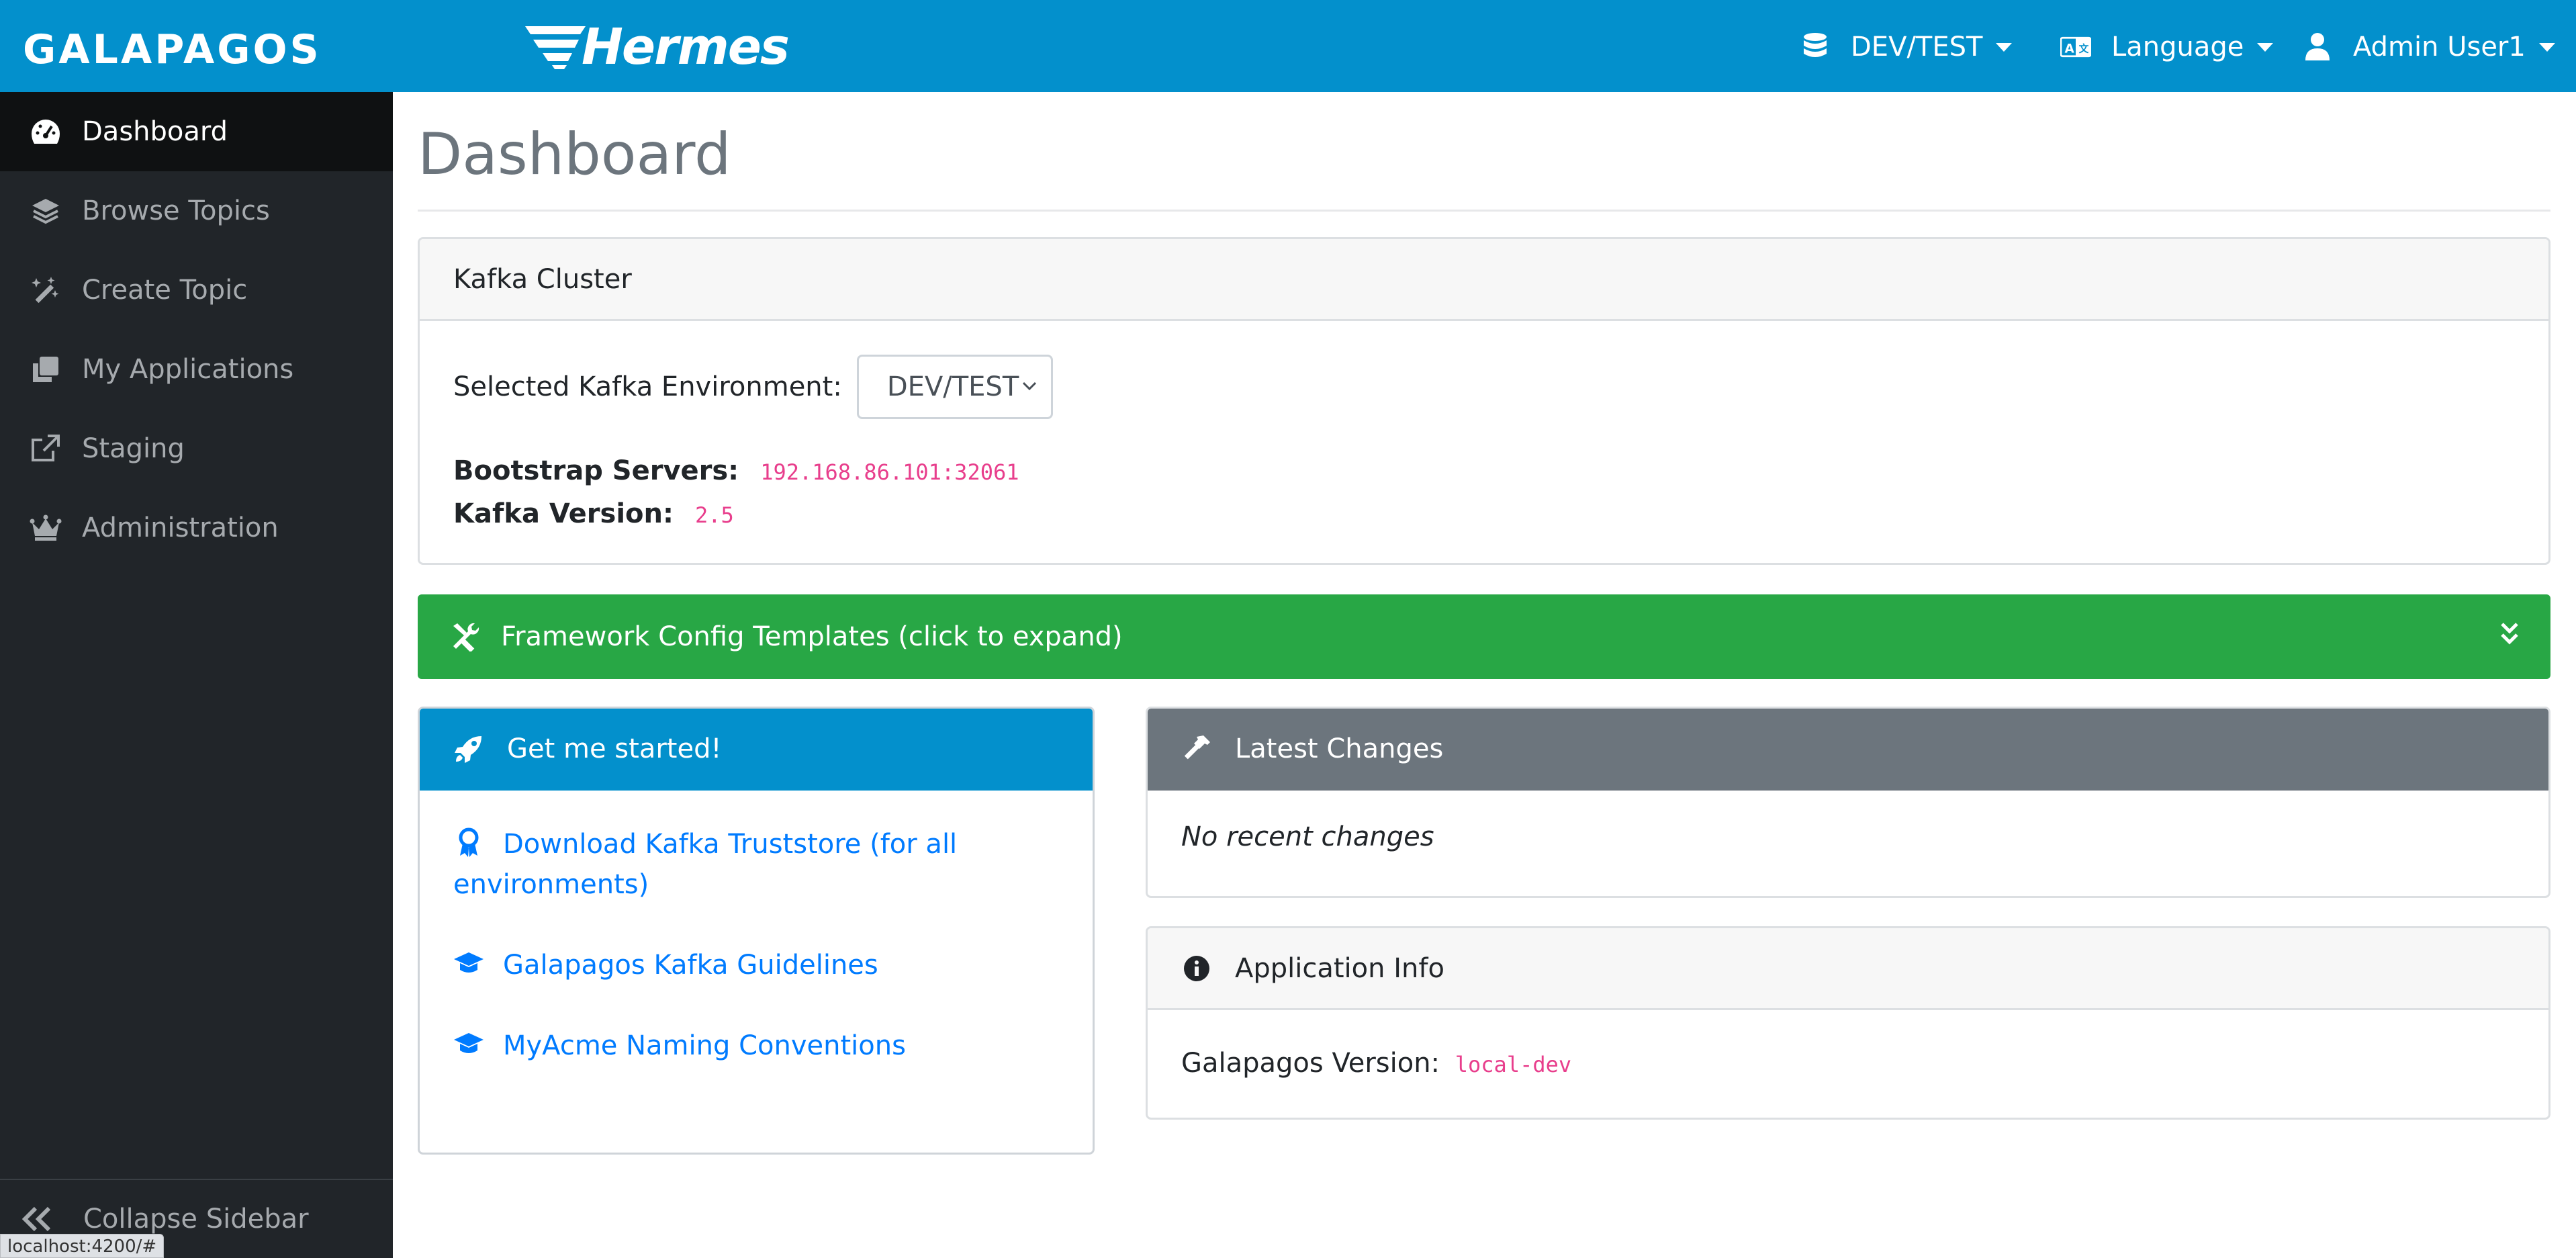 Image resolution: width=2576 pixels, height=1258 pixels. Describe the element at coordinates (155, 132) in the screenshot. I see `sidebar-item-label: Dashboard` at that location.